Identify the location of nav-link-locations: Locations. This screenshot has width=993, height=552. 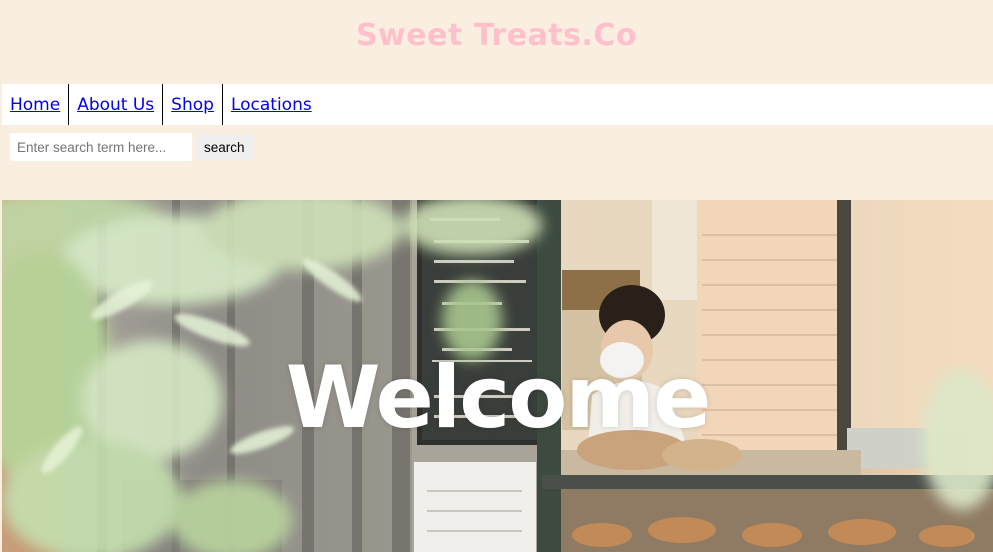
(270, 104).